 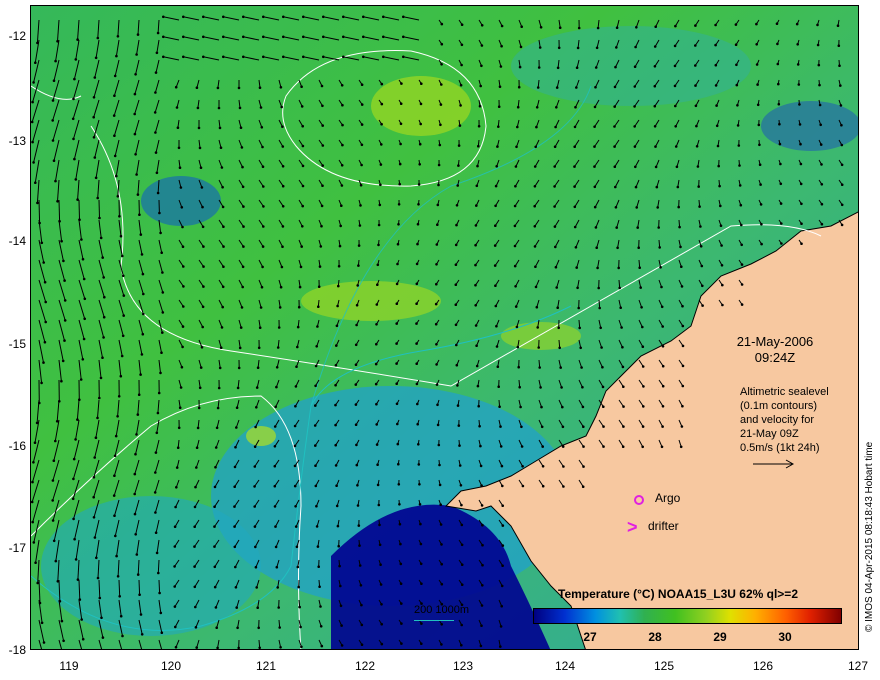 I want to click on colorbar-label: 30, so click(x=785, y=637).